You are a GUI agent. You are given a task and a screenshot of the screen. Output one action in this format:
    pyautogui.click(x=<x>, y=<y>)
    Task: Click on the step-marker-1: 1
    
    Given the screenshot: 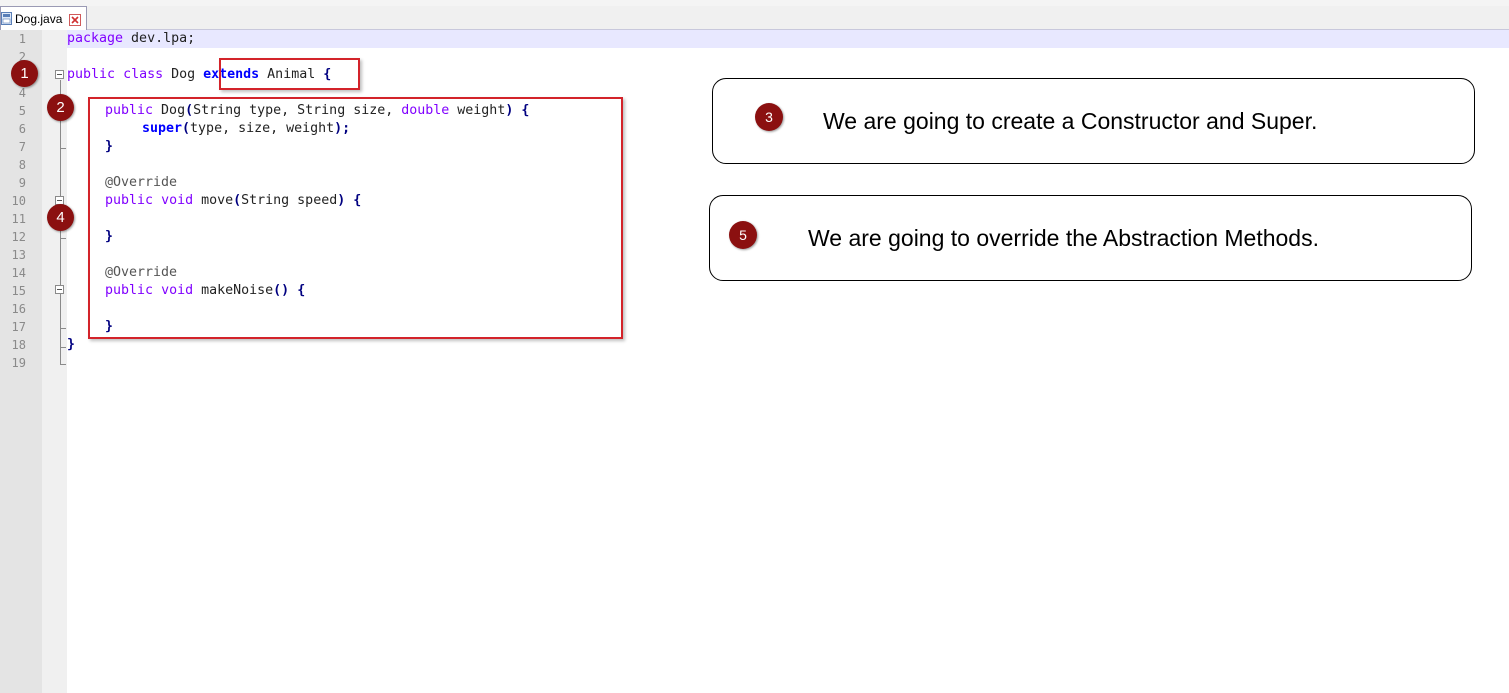 What is the action you would take?
    pyautogui.click(x=24, y=73)
    